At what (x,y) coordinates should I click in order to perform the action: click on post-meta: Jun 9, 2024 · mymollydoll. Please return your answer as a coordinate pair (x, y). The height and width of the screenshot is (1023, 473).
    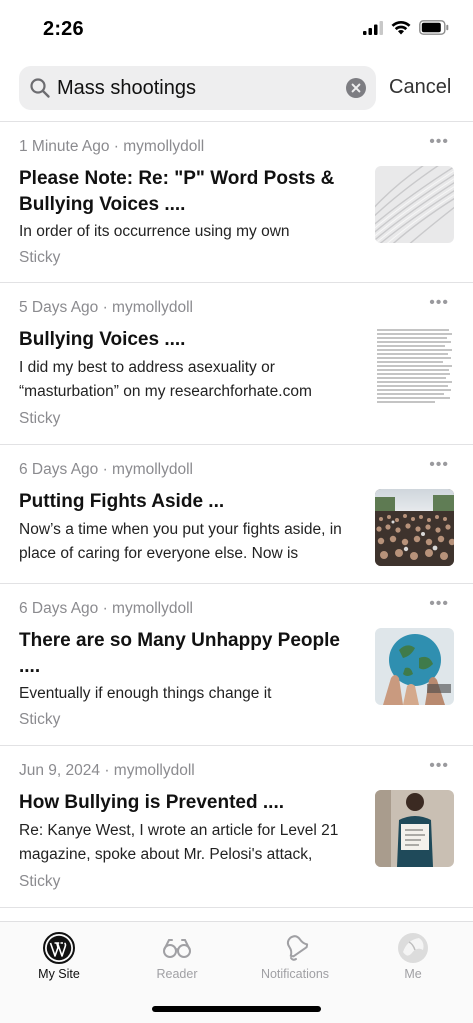
    Looking at the image, I should click on (107, 770).